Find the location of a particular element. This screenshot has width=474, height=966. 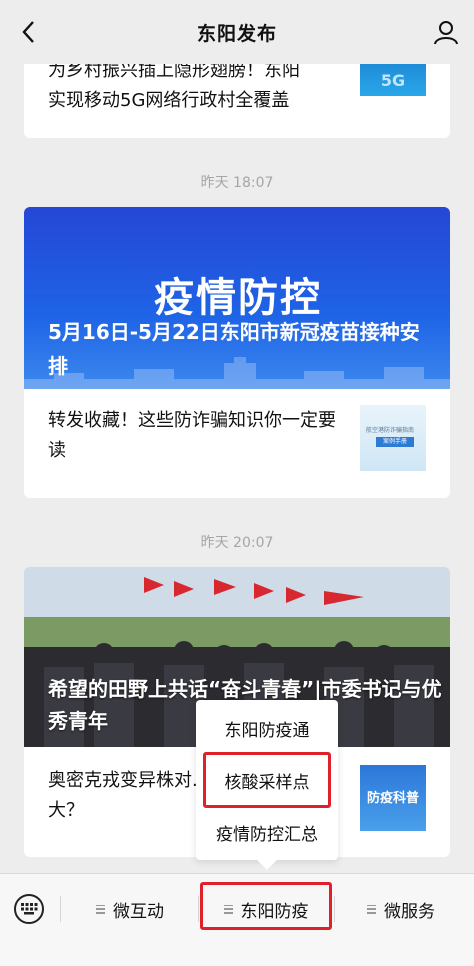

thumbnail-label: 5G is located at coordinates (393, 80).